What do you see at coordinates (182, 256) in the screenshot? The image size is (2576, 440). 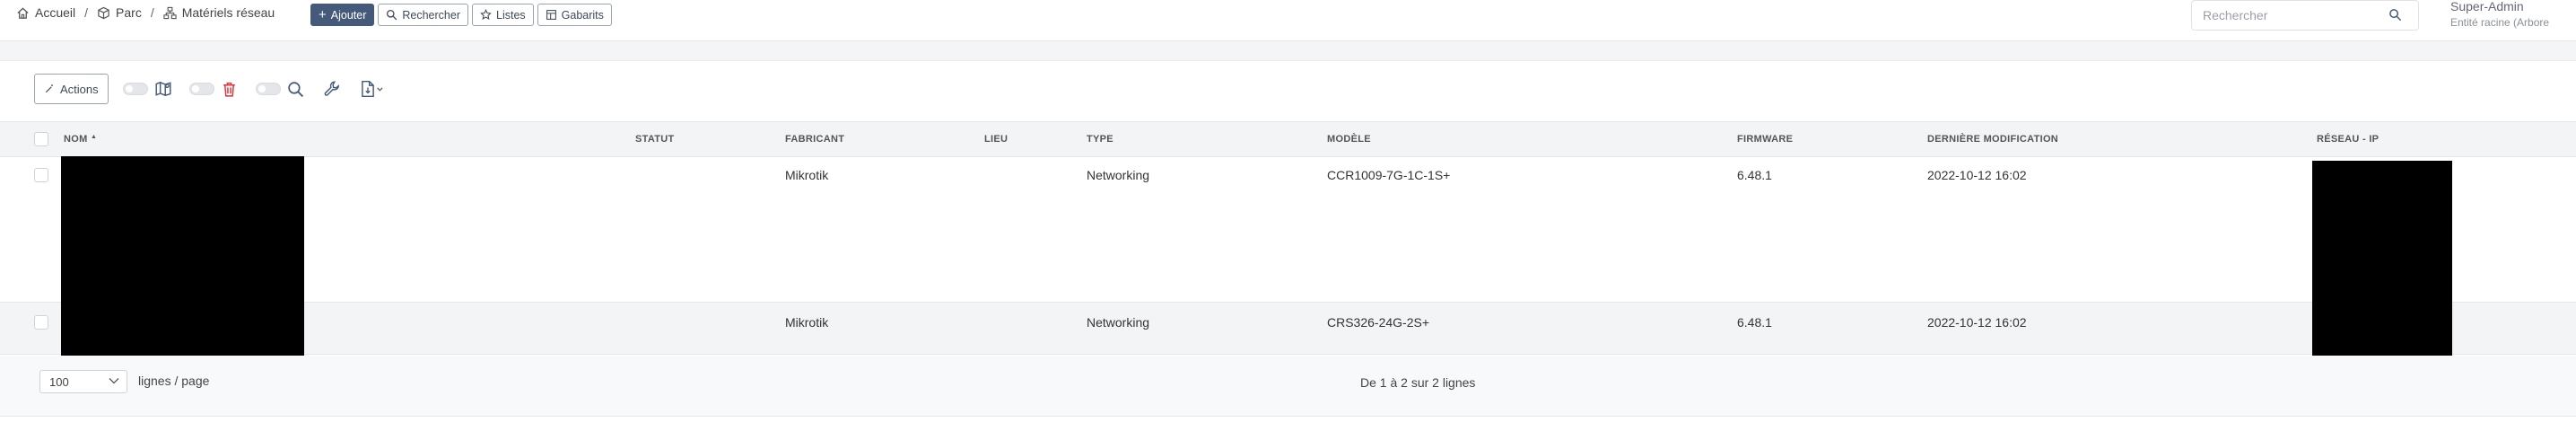 I see `redacted-name-block` at bounding box center [182, 256].